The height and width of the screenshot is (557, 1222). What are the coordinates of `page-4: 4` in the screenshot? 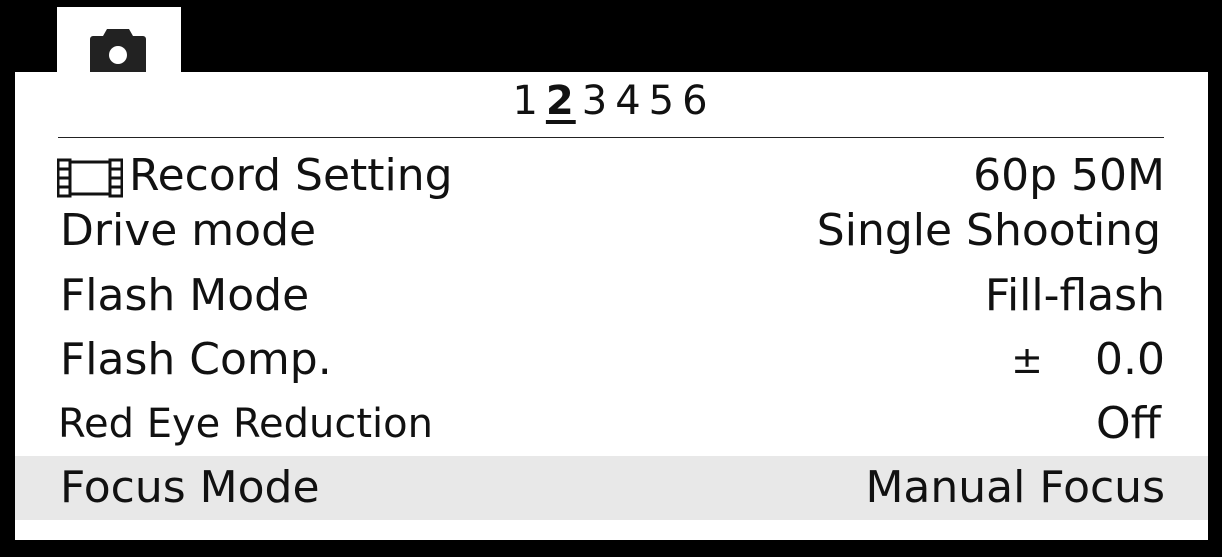 It's located at (628, 101).